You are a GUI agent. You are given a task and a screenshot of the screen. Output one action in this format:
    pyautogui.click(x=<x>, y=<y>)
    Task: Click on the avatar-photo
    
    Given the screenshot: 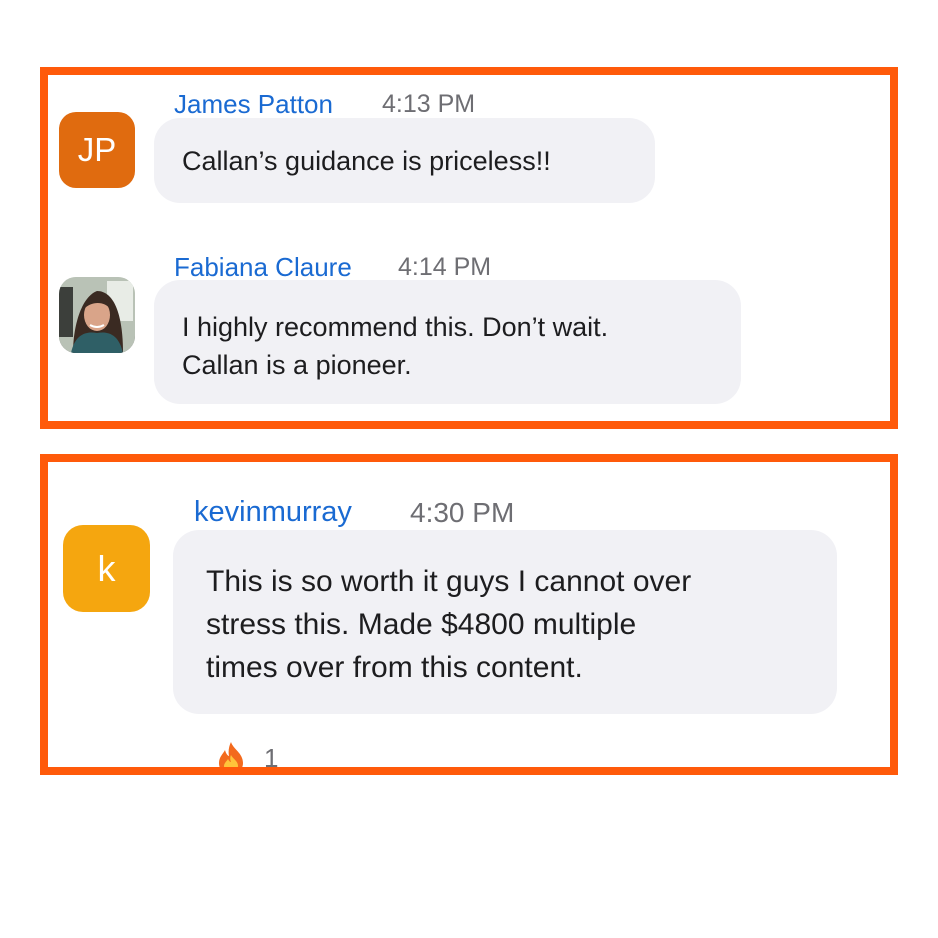 What is the action you would take?
    pyautogui.click(x=97, y=315)
    